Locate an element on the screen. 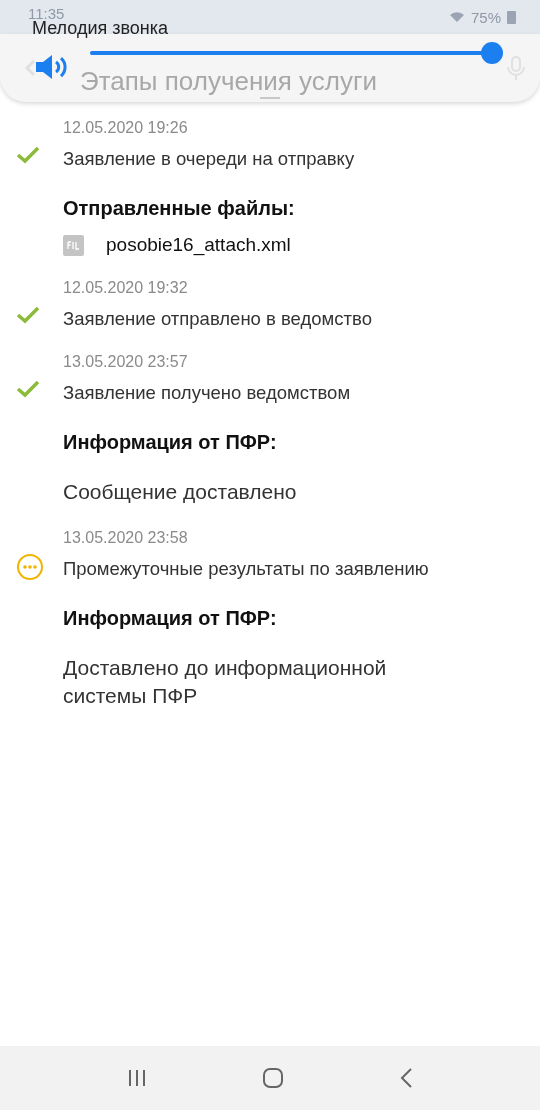 Image resolution: width=540 pixels, height=1110 pixels. stage-time: 12.05.2020 19:32 is located at coordinates (126, 288).